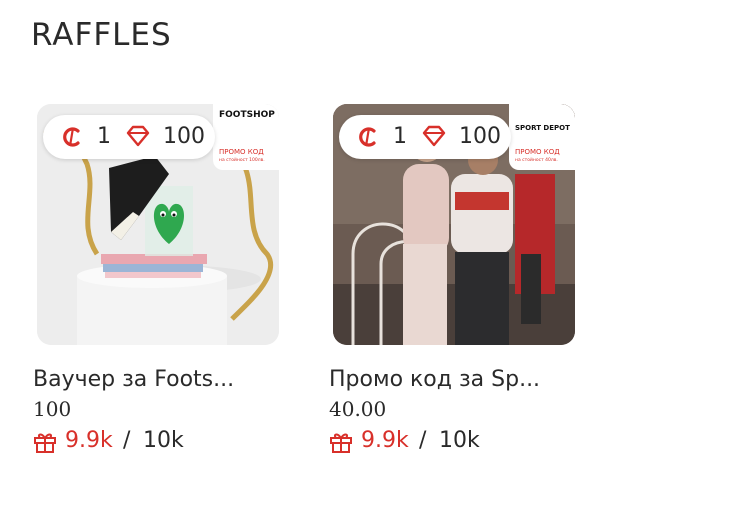 This screenshot has width=750, height=508. I want to click on brand-name: SPORT DEPOT, so click(542, 128).